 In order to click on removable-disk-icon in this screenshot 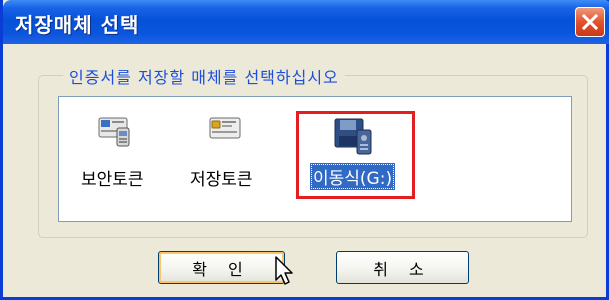, I will do `click(353, 136)`.